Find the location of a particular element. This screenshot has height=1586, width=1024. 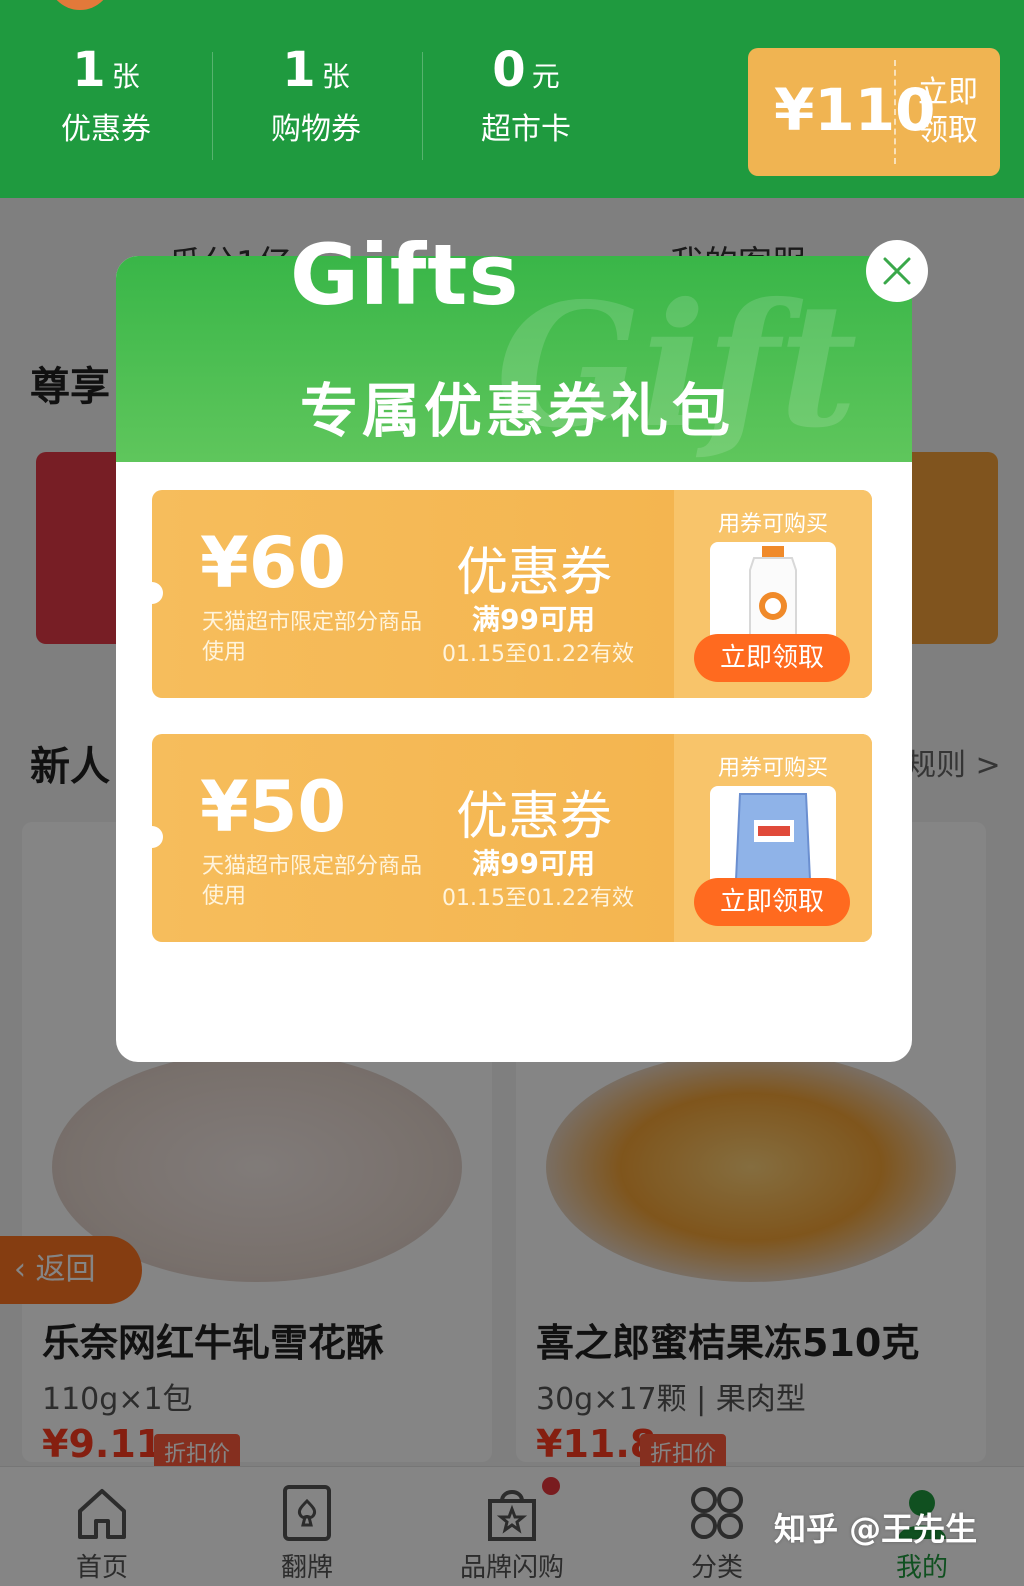

shampoo-bottle-icon is located at coordinates (773, 592).